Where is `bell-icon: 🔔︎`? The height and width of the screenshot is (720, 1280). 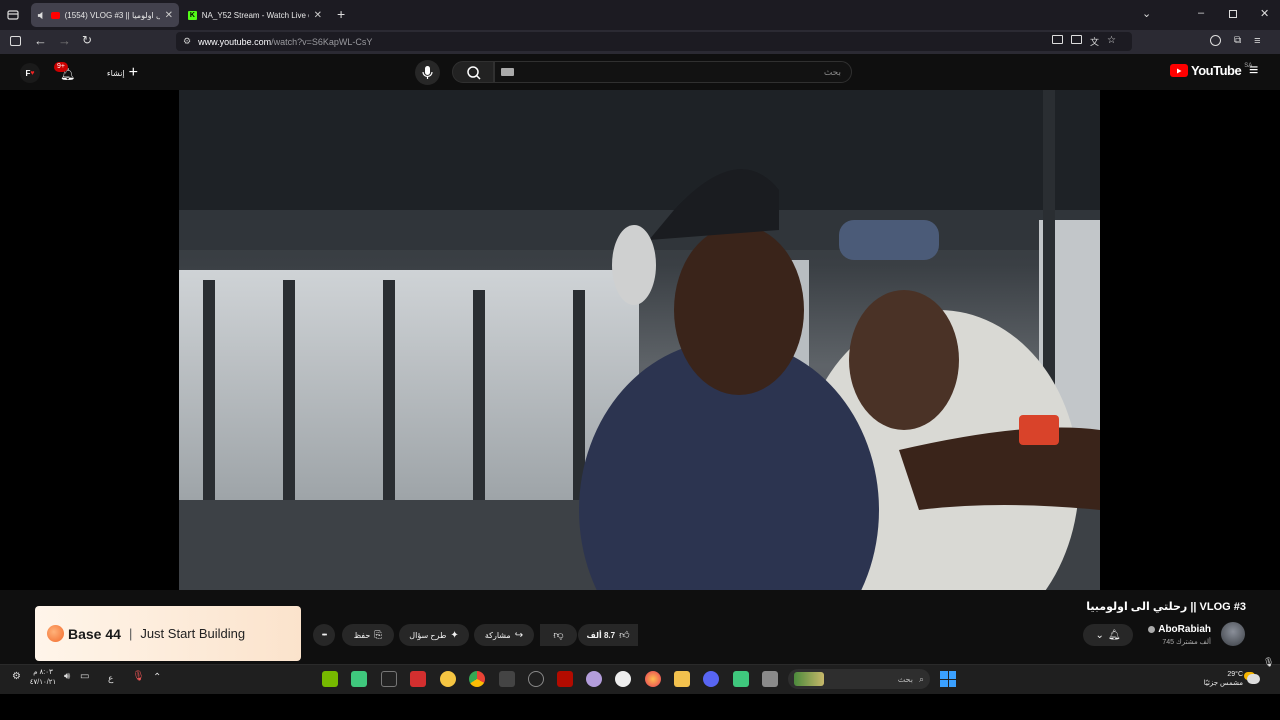 bell-icon: 🔔︎ is located at coordinates (1114, 635).